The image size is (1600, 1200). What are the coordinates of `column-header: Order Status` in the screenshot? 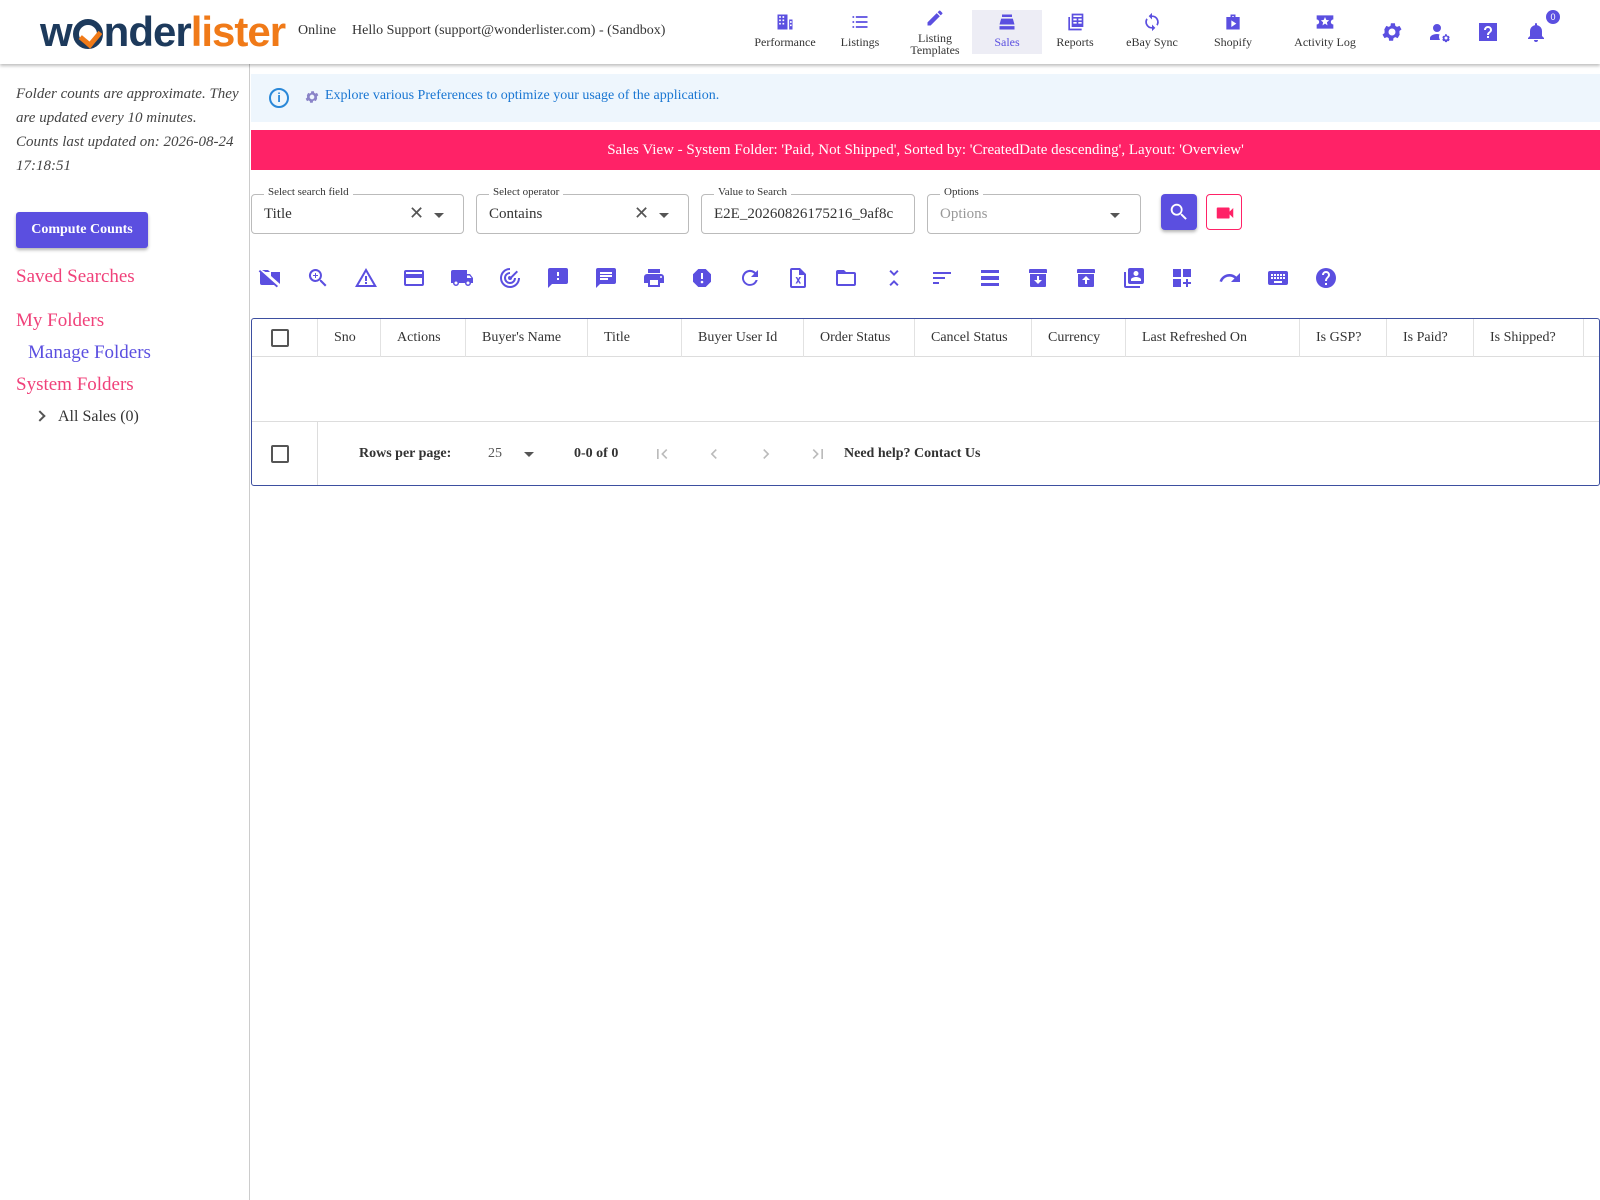 It's located at (859, 338).